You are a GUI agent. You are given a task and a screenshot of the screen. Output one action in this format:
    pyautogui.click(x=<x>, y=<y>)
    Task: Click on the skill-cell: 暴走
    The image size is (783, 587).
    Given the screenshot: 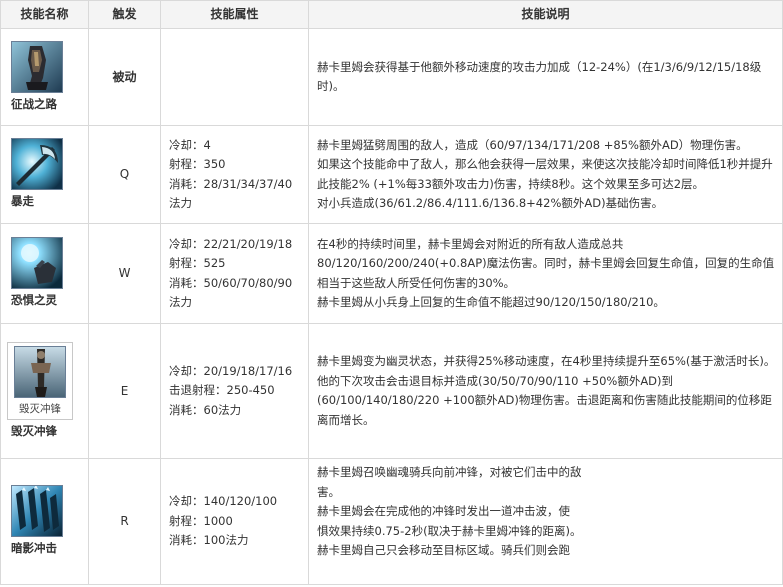 What is the action you would take?
    pyautogui.click(x=44, y=174)
    